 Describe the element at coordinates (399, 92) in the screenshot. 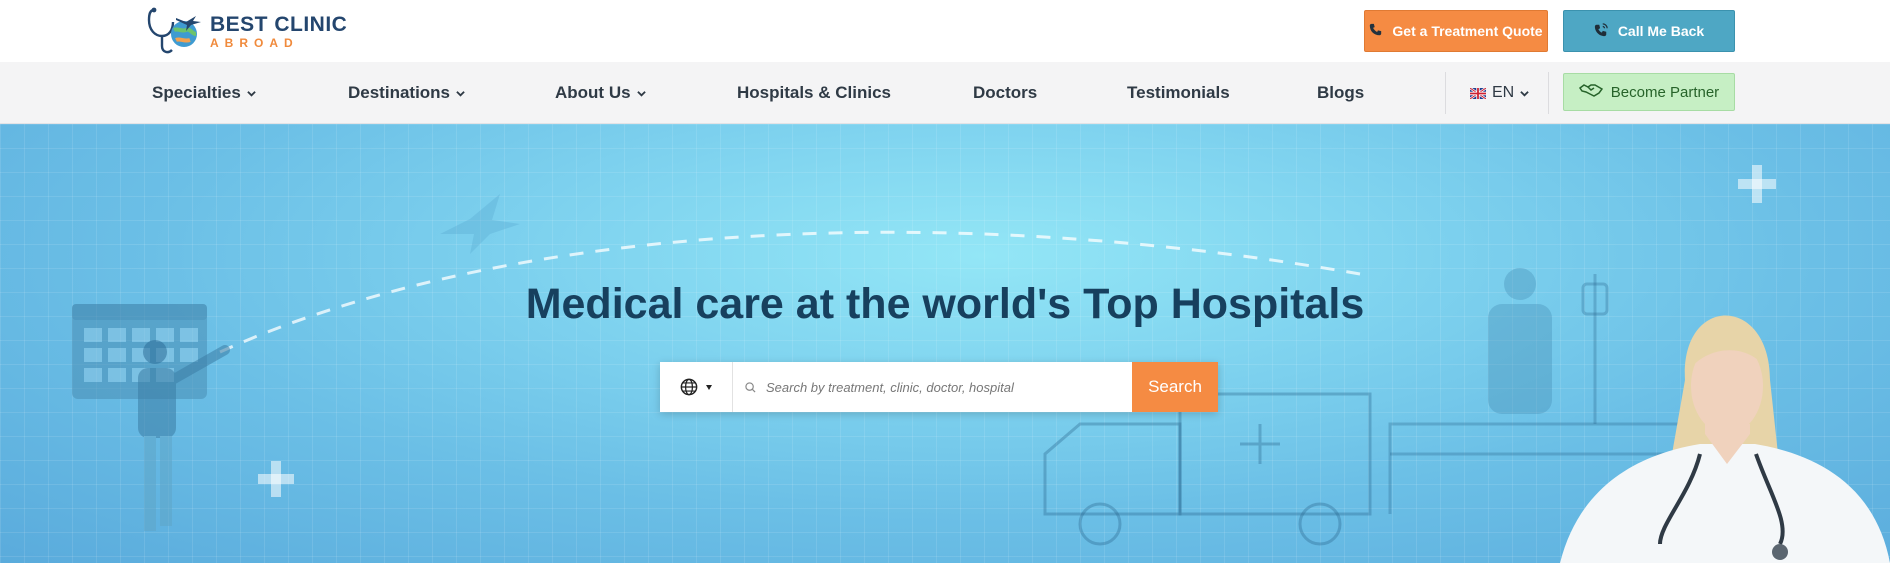

I see `nav-item-label: Destinations` at that location.